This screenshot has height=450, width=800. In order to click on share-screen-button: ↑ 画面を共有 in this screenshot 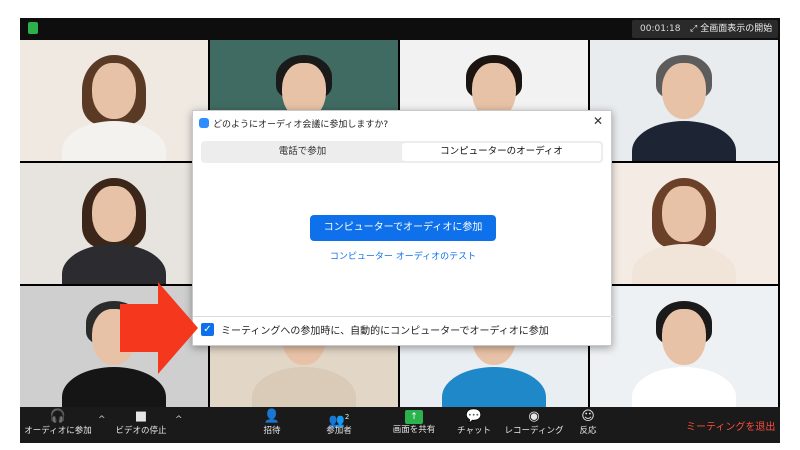, I will do `click(414, 425)`.